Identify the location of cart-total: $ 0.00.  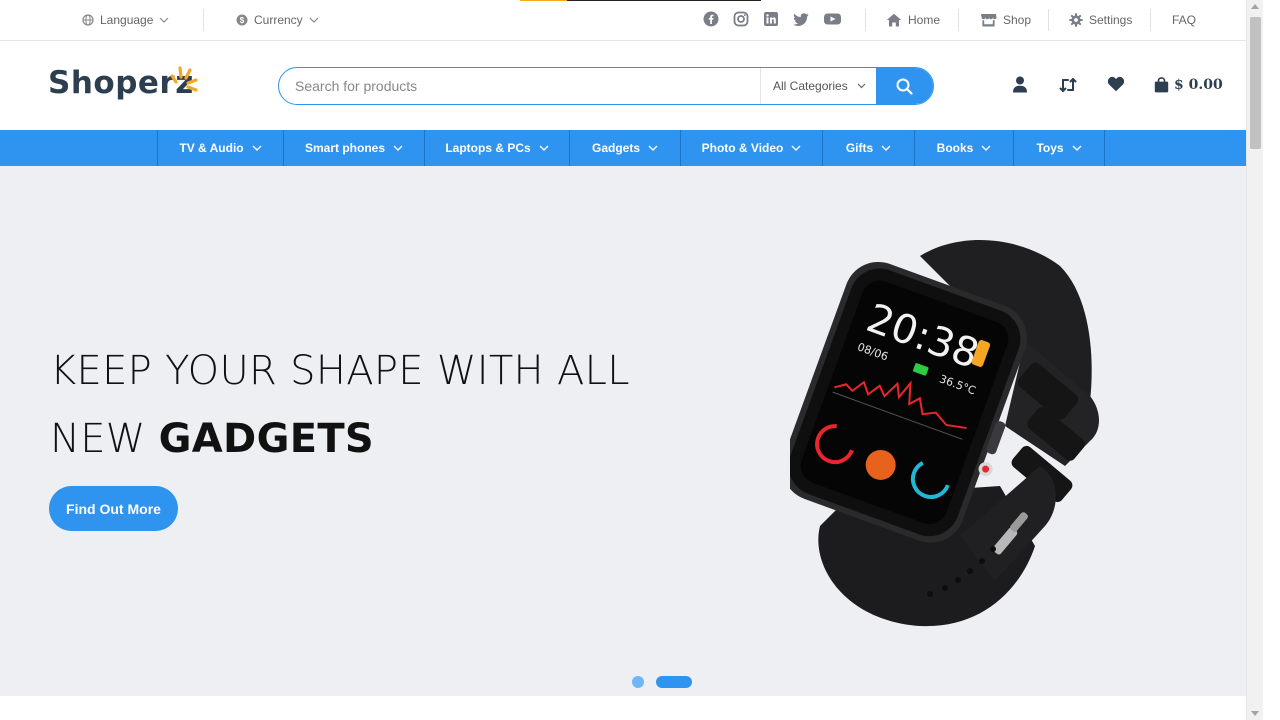
(1198, 85).